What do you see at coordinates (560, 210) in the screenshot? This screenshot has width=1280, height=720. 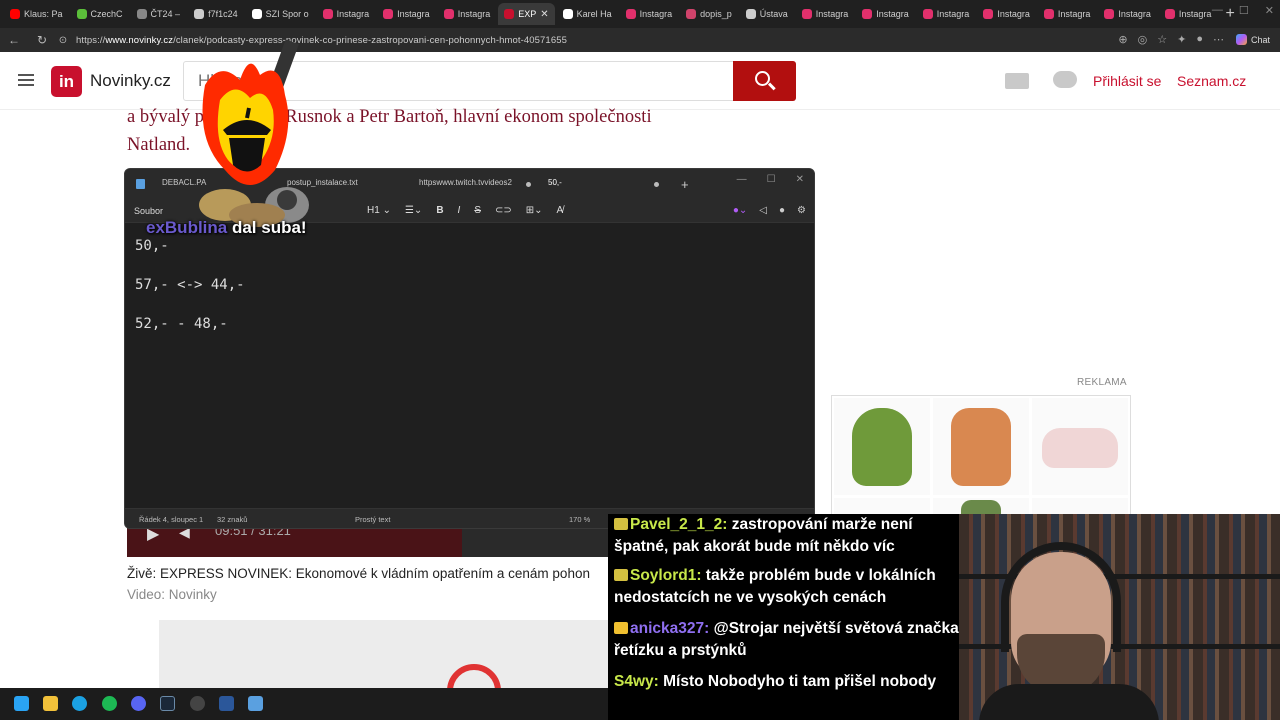 I see `clear-format-icon: A̸` at bounding box center [560, 210].